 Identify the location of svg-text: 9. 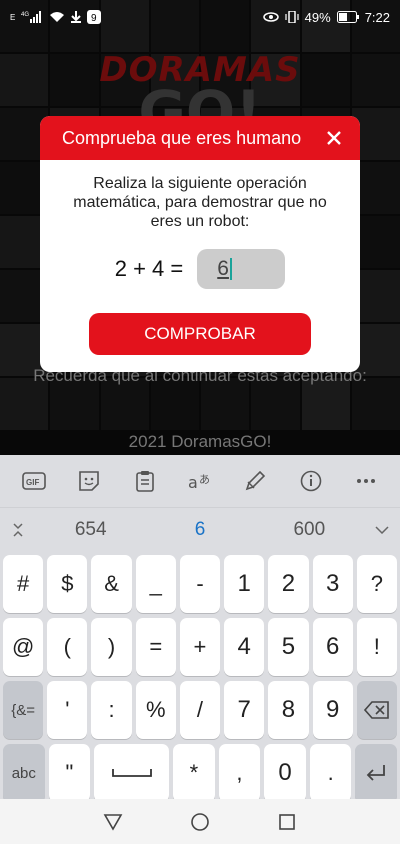
(94, 18).